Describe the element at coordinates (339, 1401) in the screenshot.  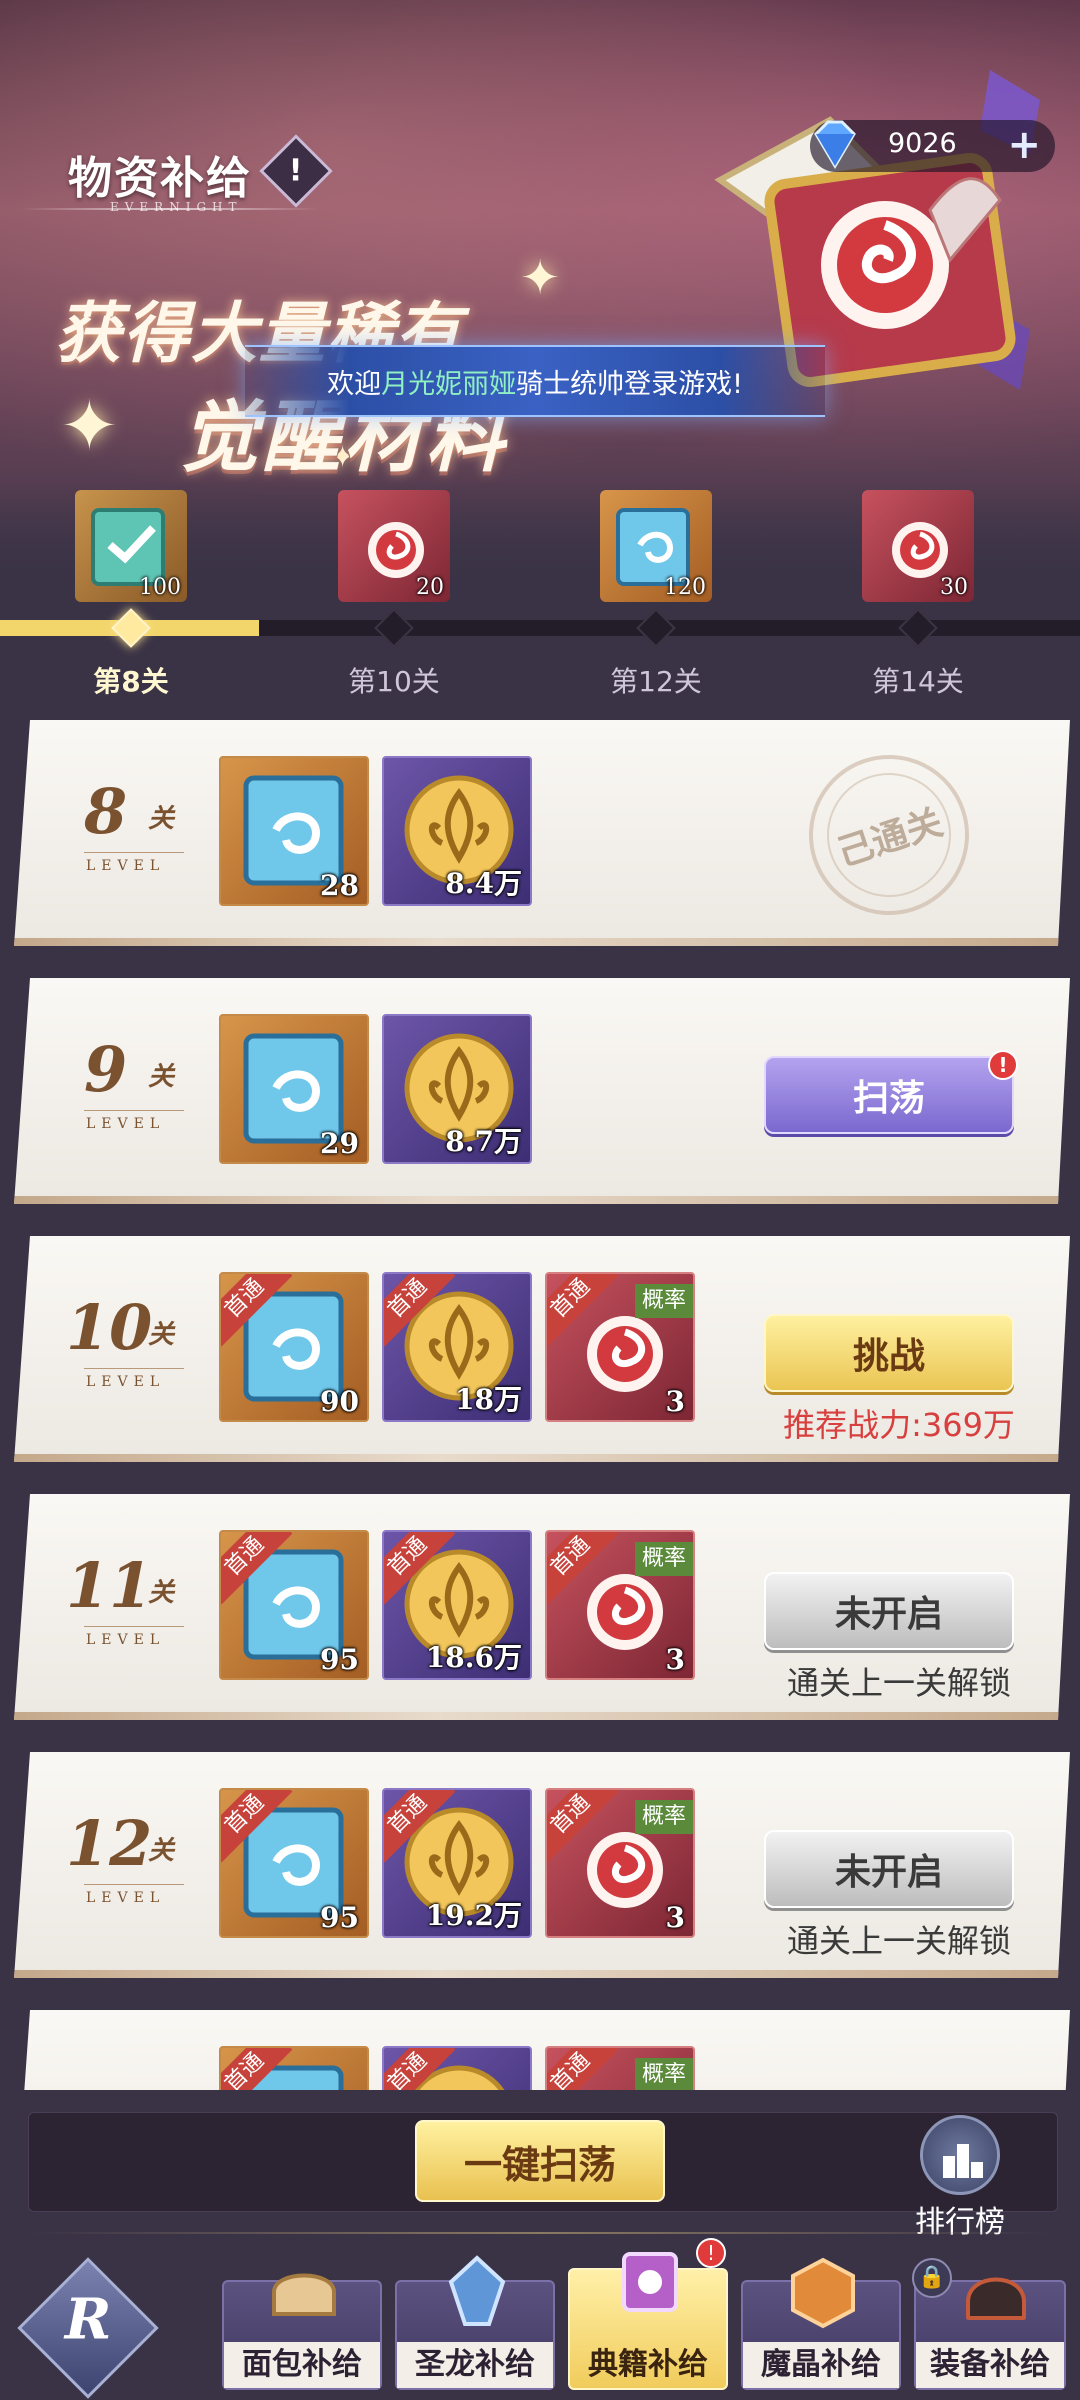
I see `item-count: 90` at that location.